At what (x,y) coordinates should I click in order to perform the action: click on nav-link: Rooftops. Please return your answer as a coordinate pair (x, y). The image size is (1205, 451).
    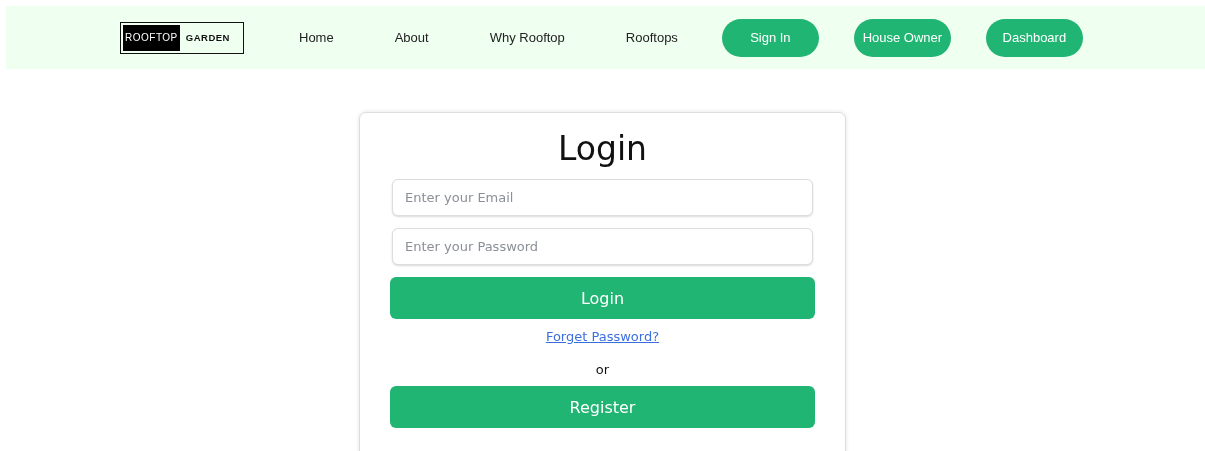
    Looking at the image, I should click on (651, 37).